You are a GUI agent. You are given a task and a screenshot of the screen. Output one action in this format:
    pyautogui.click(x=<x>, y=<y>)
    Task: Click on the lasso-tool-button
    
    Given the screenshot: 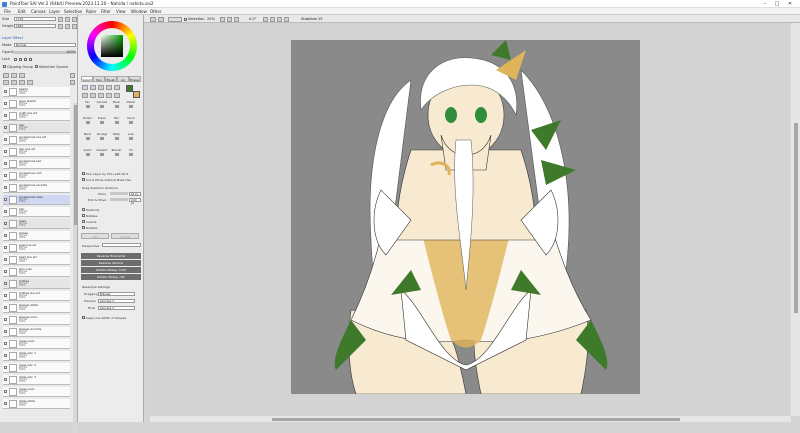 What is the action you would take?
    pyautogui.click(x=93, y=87)
    